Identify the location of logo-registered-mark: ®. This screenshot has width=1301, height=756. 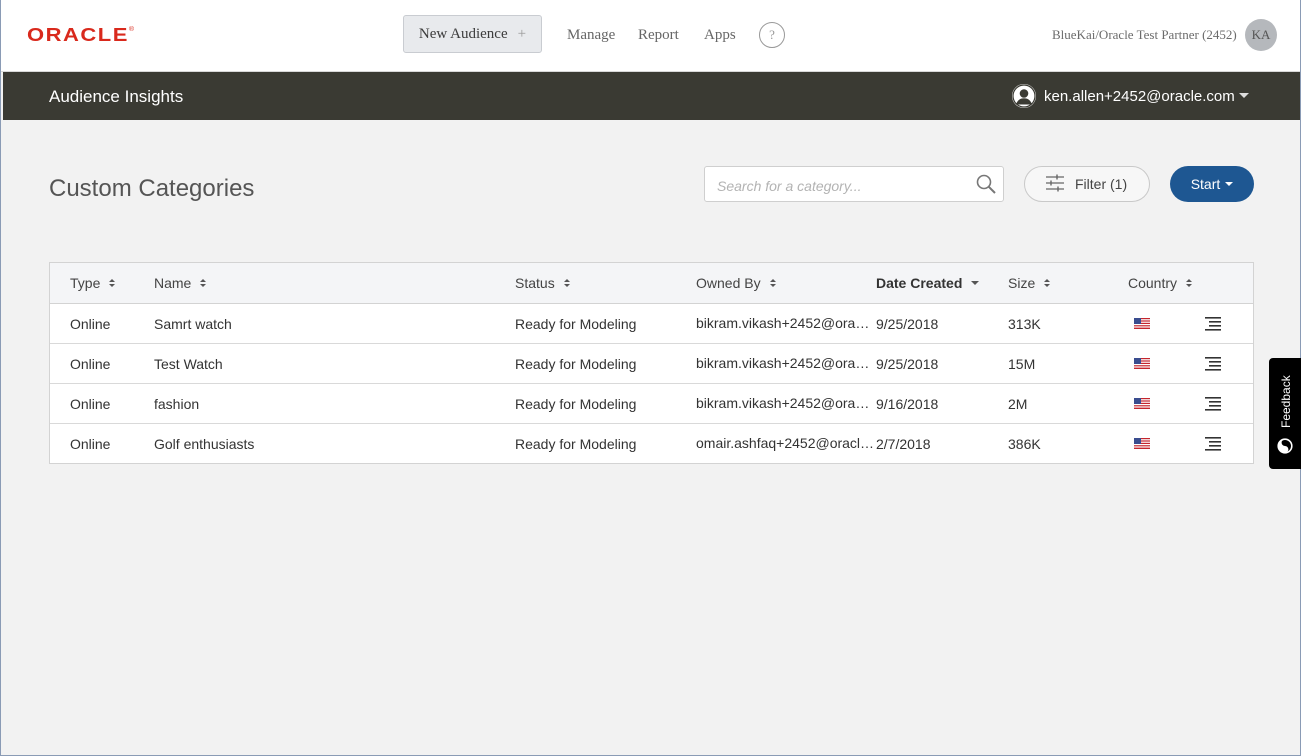
(131, 29).